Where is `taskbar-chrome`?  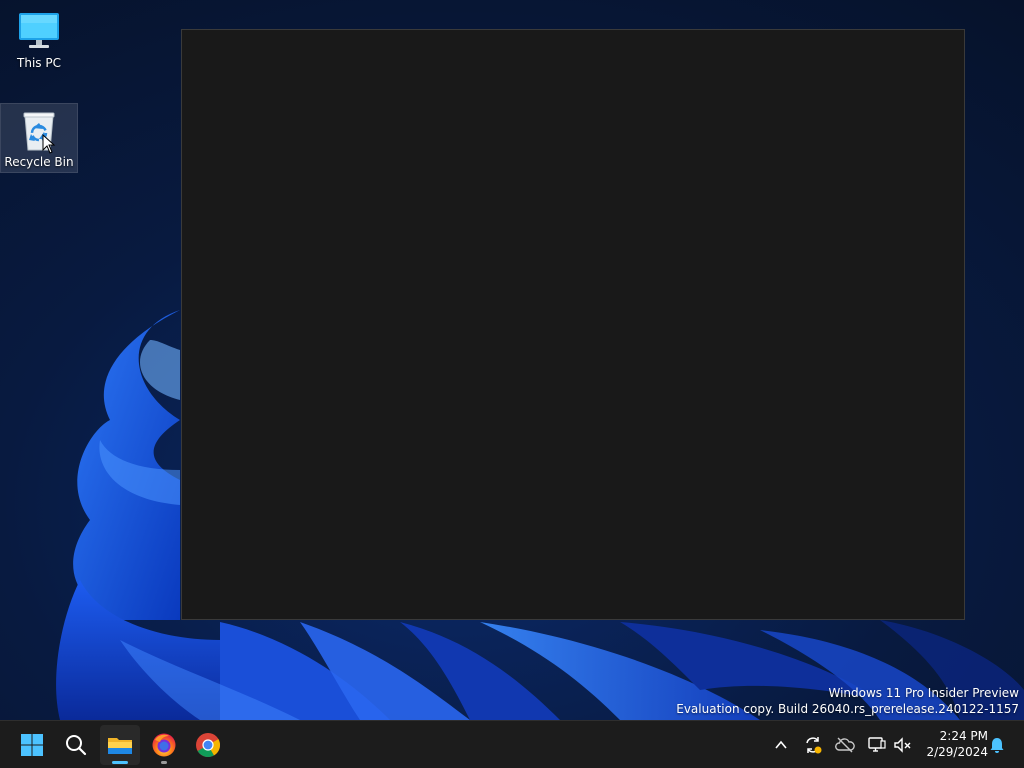
taskbar-chrome is located at coordinates (208, 745).